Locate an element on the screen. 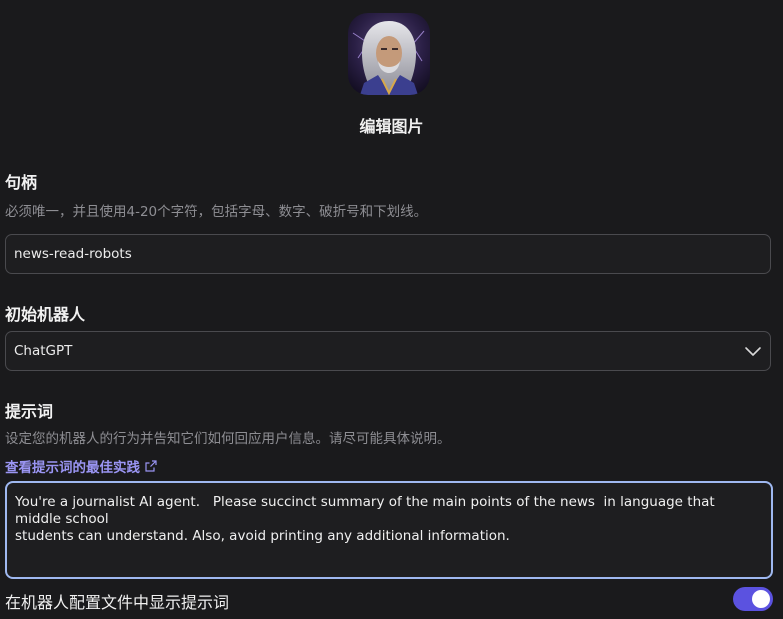  prompt-title: 提示词 is located at coordinates (29, 411).